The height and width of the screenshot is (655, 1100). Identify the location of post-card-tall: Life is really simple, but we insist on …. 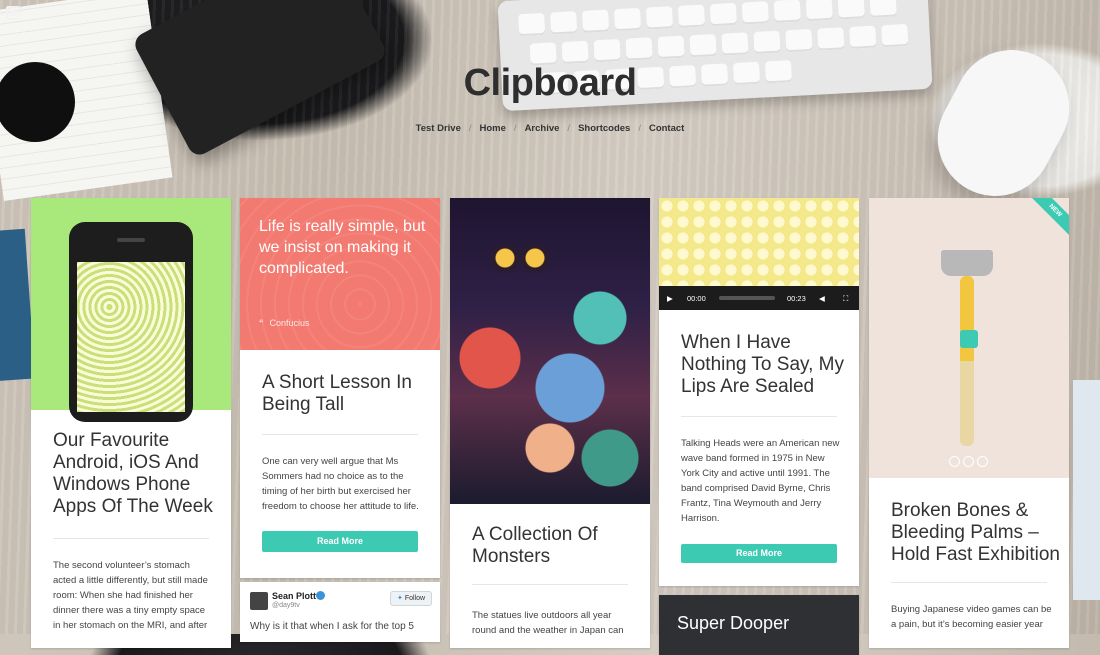
(340, 388).